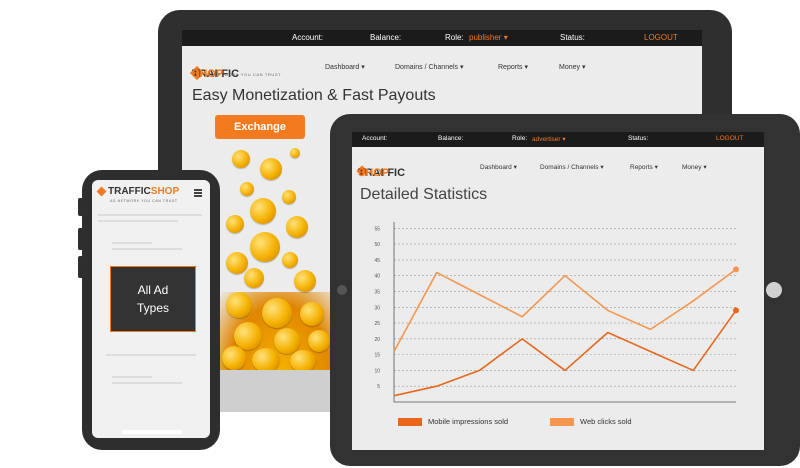 The height and width of the screenshot is (468, 800). Describe the element at coordinates (591, 422) in the screenshot. I see `legend-web: Web clicks sold` at that location.